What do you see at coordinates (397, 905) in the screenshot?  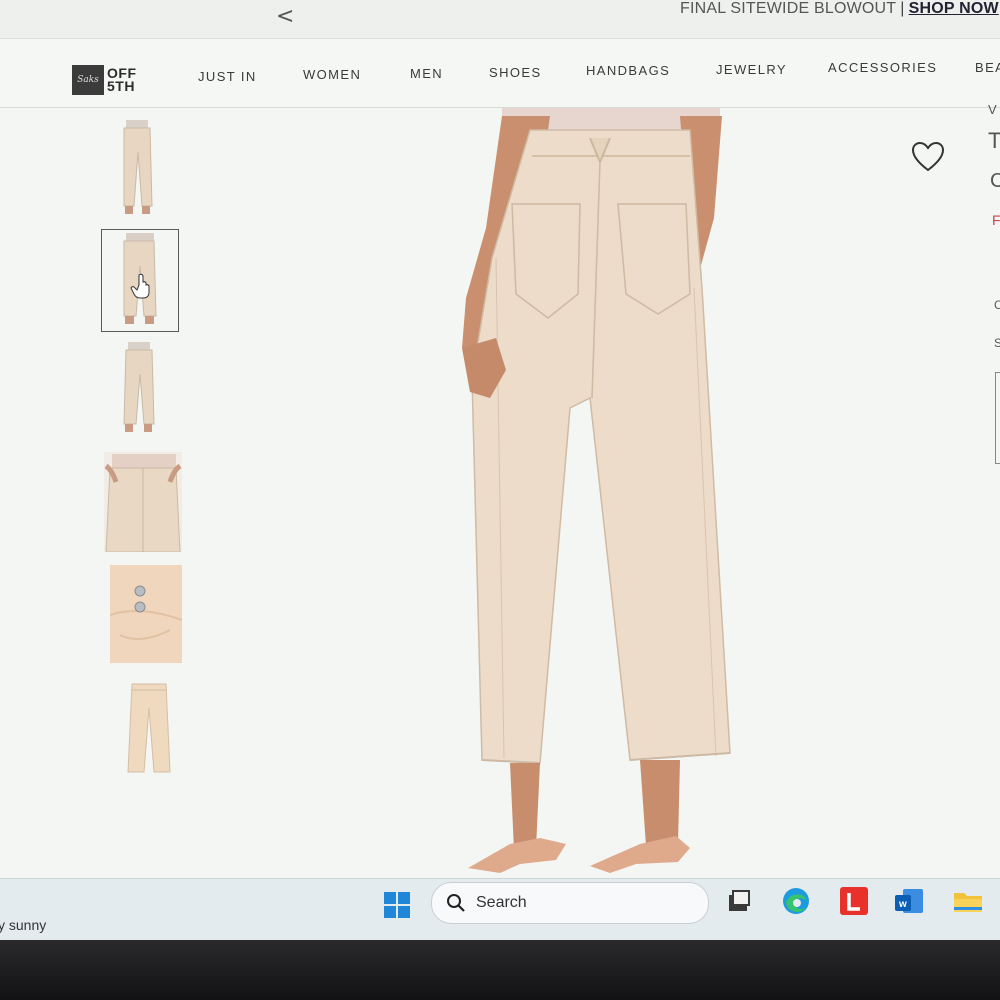 I see `windows-start-icon` at bounding box center [397, 905].